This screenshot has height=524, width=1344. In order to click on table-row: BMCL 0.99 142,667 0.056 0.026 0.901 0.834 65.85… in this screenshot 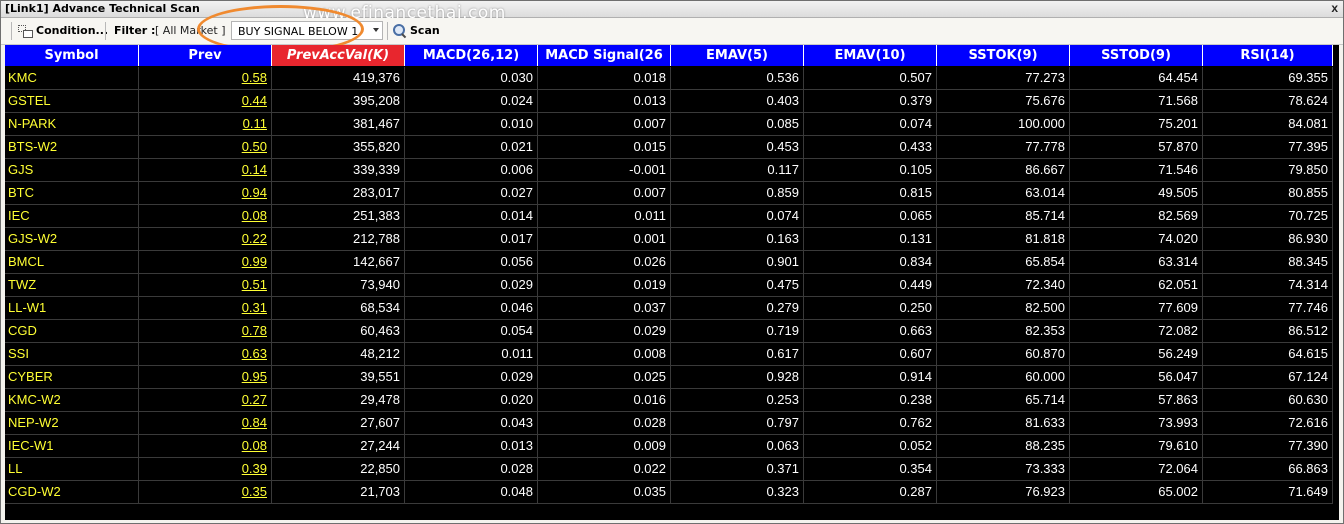, I will do `click(672, 262)`.